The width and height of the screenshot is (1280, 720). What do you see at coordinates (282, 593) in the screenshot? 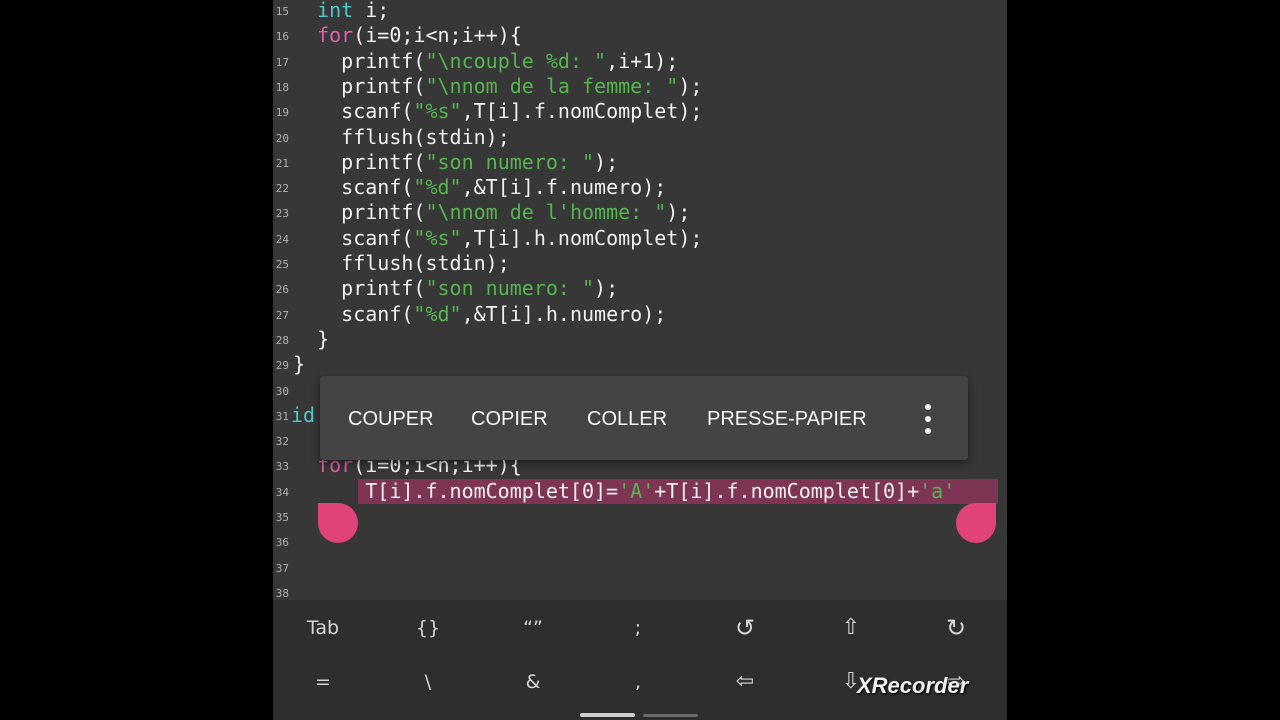
I see `line-number: 38` at bounding box center [282, 593].